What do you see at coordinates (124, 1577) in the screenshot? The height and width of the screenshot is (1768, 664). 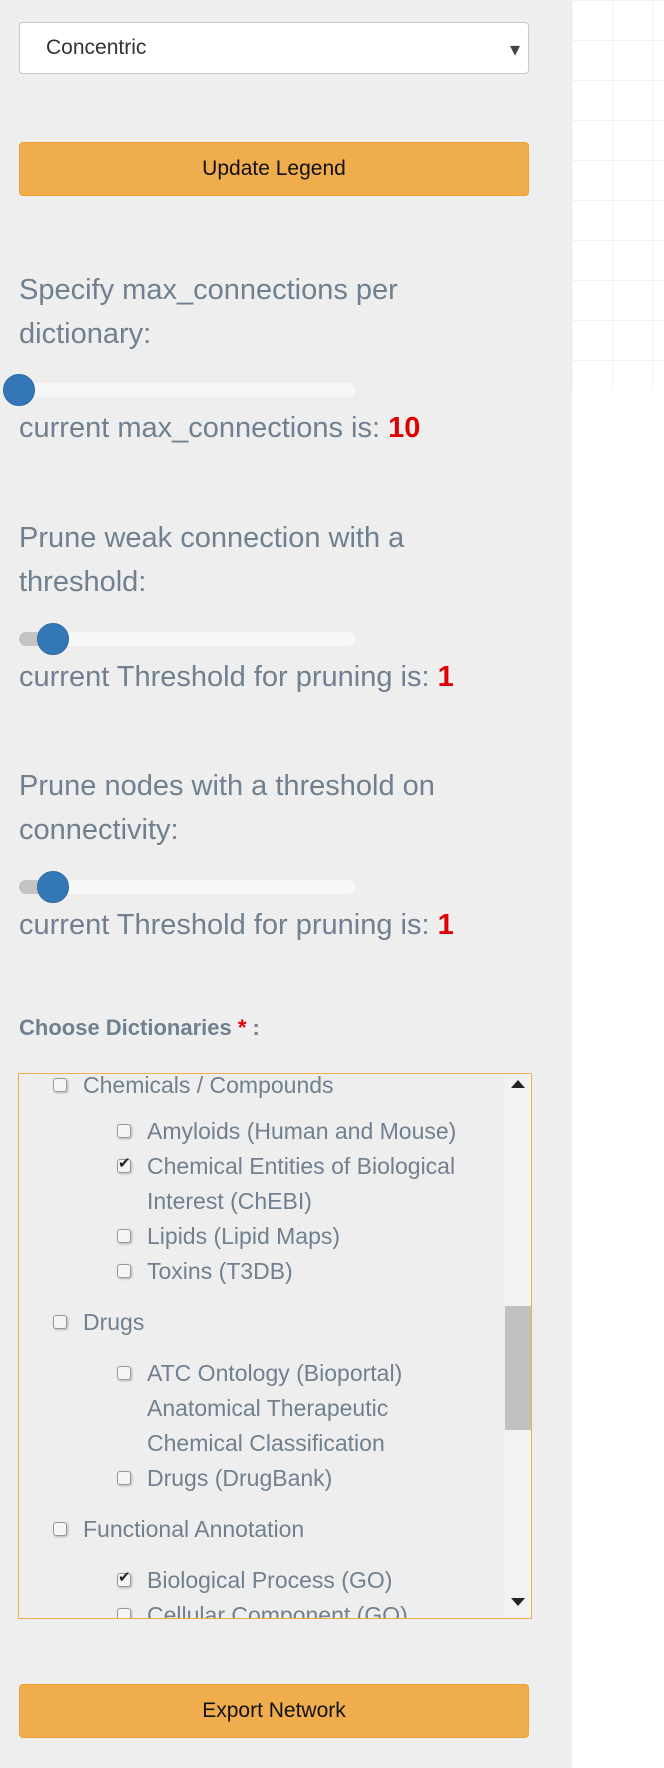 I see `item-checkbox-biological-process` at bounding box center [124, 1577].